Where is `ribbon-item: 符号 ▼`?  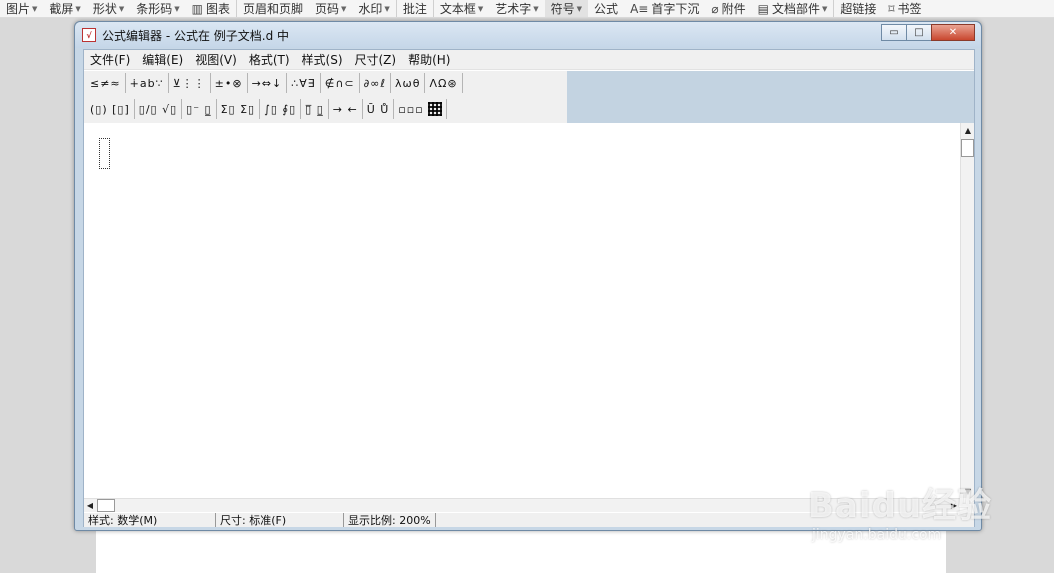 ribbon-item: 符号 ▼ is located at coordinates (566, 8).